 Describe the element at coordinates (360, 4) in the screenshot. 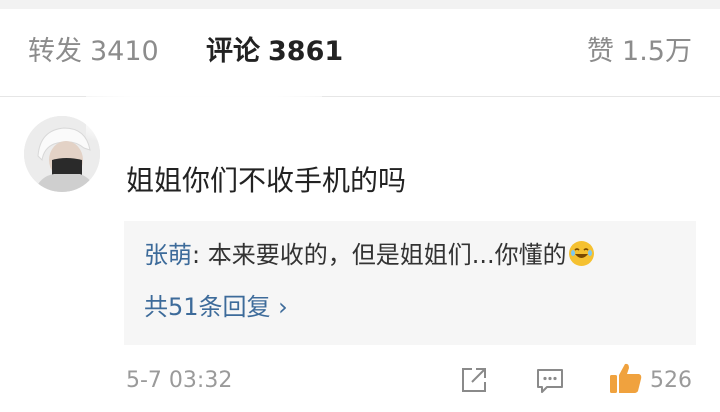

I see `top-strip` at that location.